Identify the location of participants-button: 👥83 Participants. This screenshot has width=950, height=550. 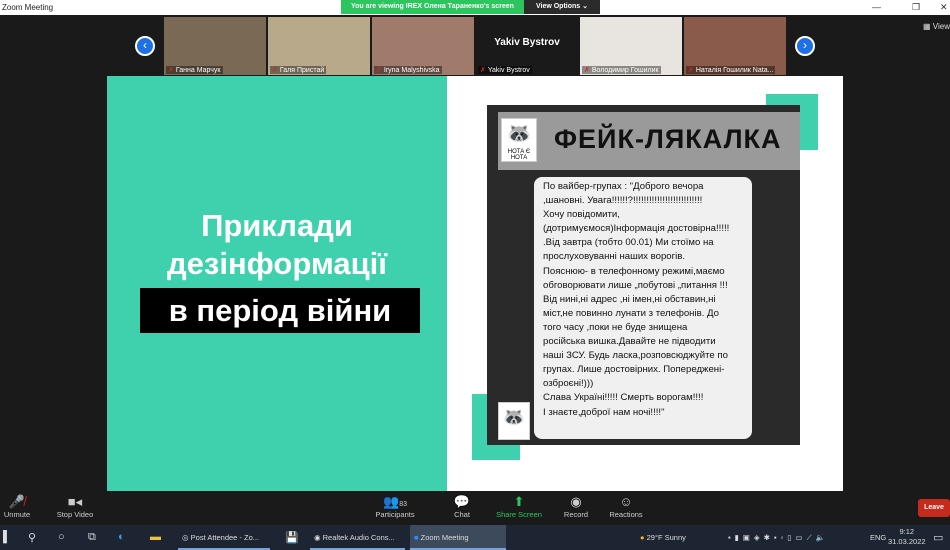
(395, 506).